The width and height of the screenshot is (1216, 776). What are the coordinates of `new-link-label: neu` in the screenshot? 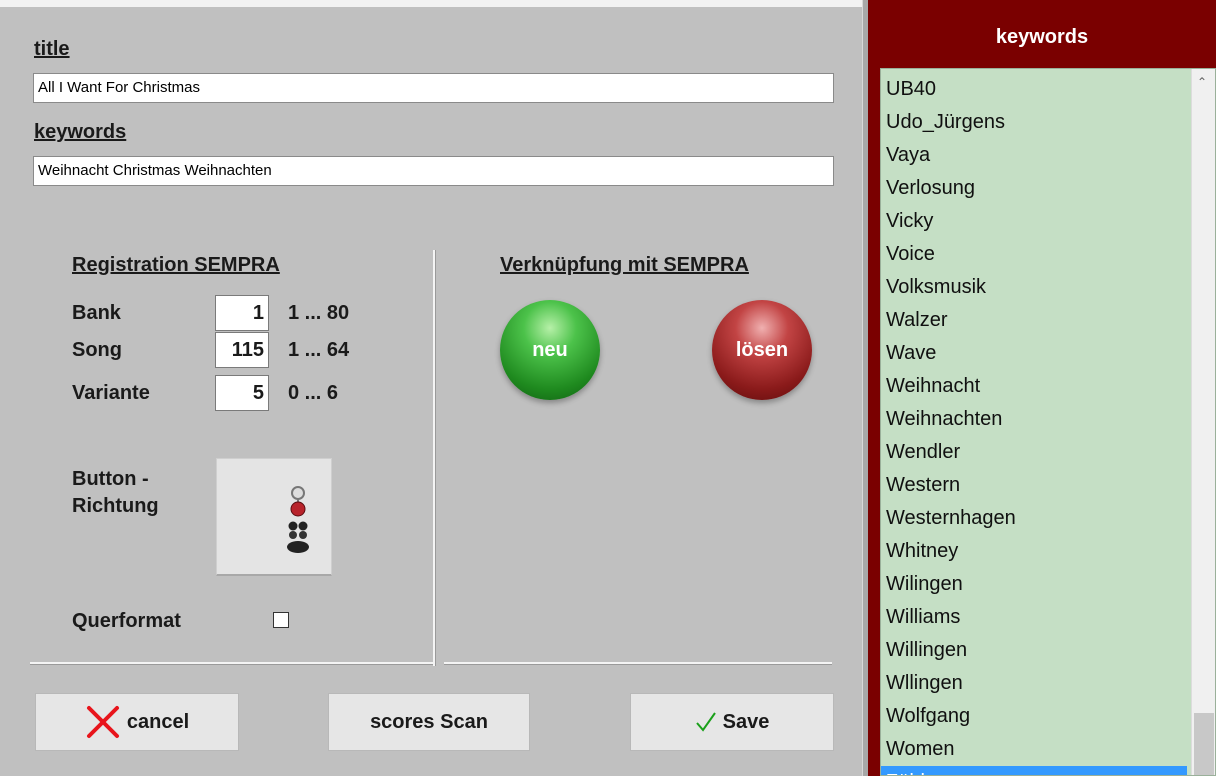 It's located at (550, 349).